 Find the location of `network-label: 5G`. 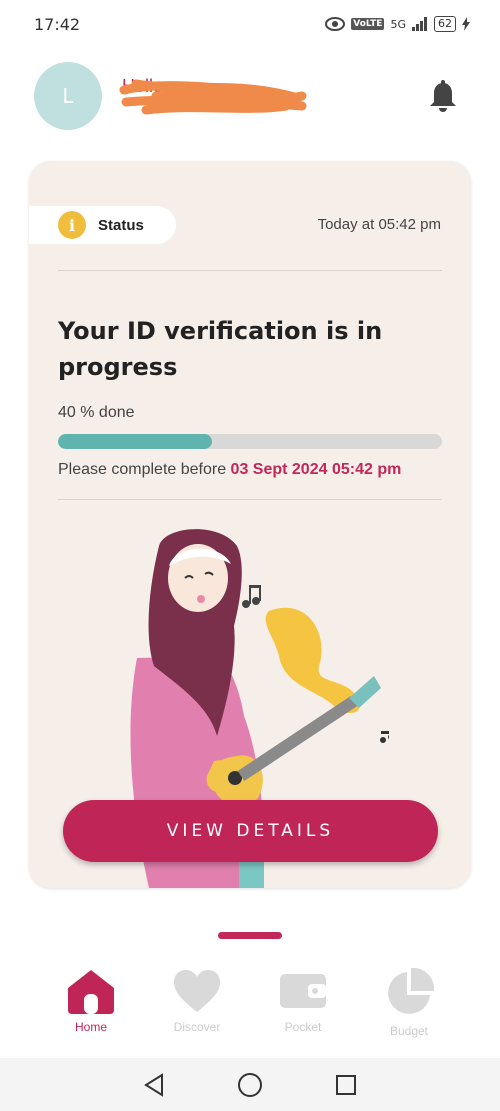

network-label: 5G is located at coordinates (398, 24).